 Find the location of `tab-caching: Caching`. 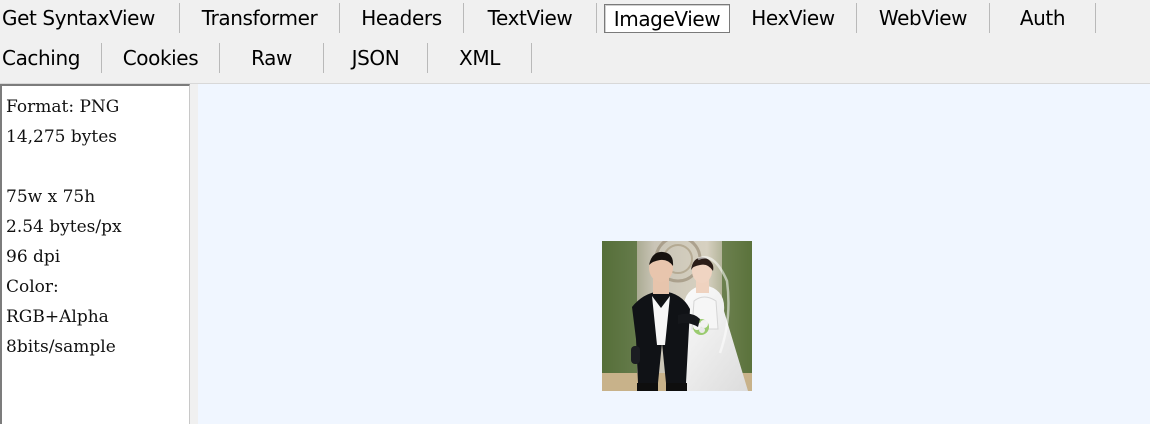

tab-caching: Caching is located at coordinates (51, 58).